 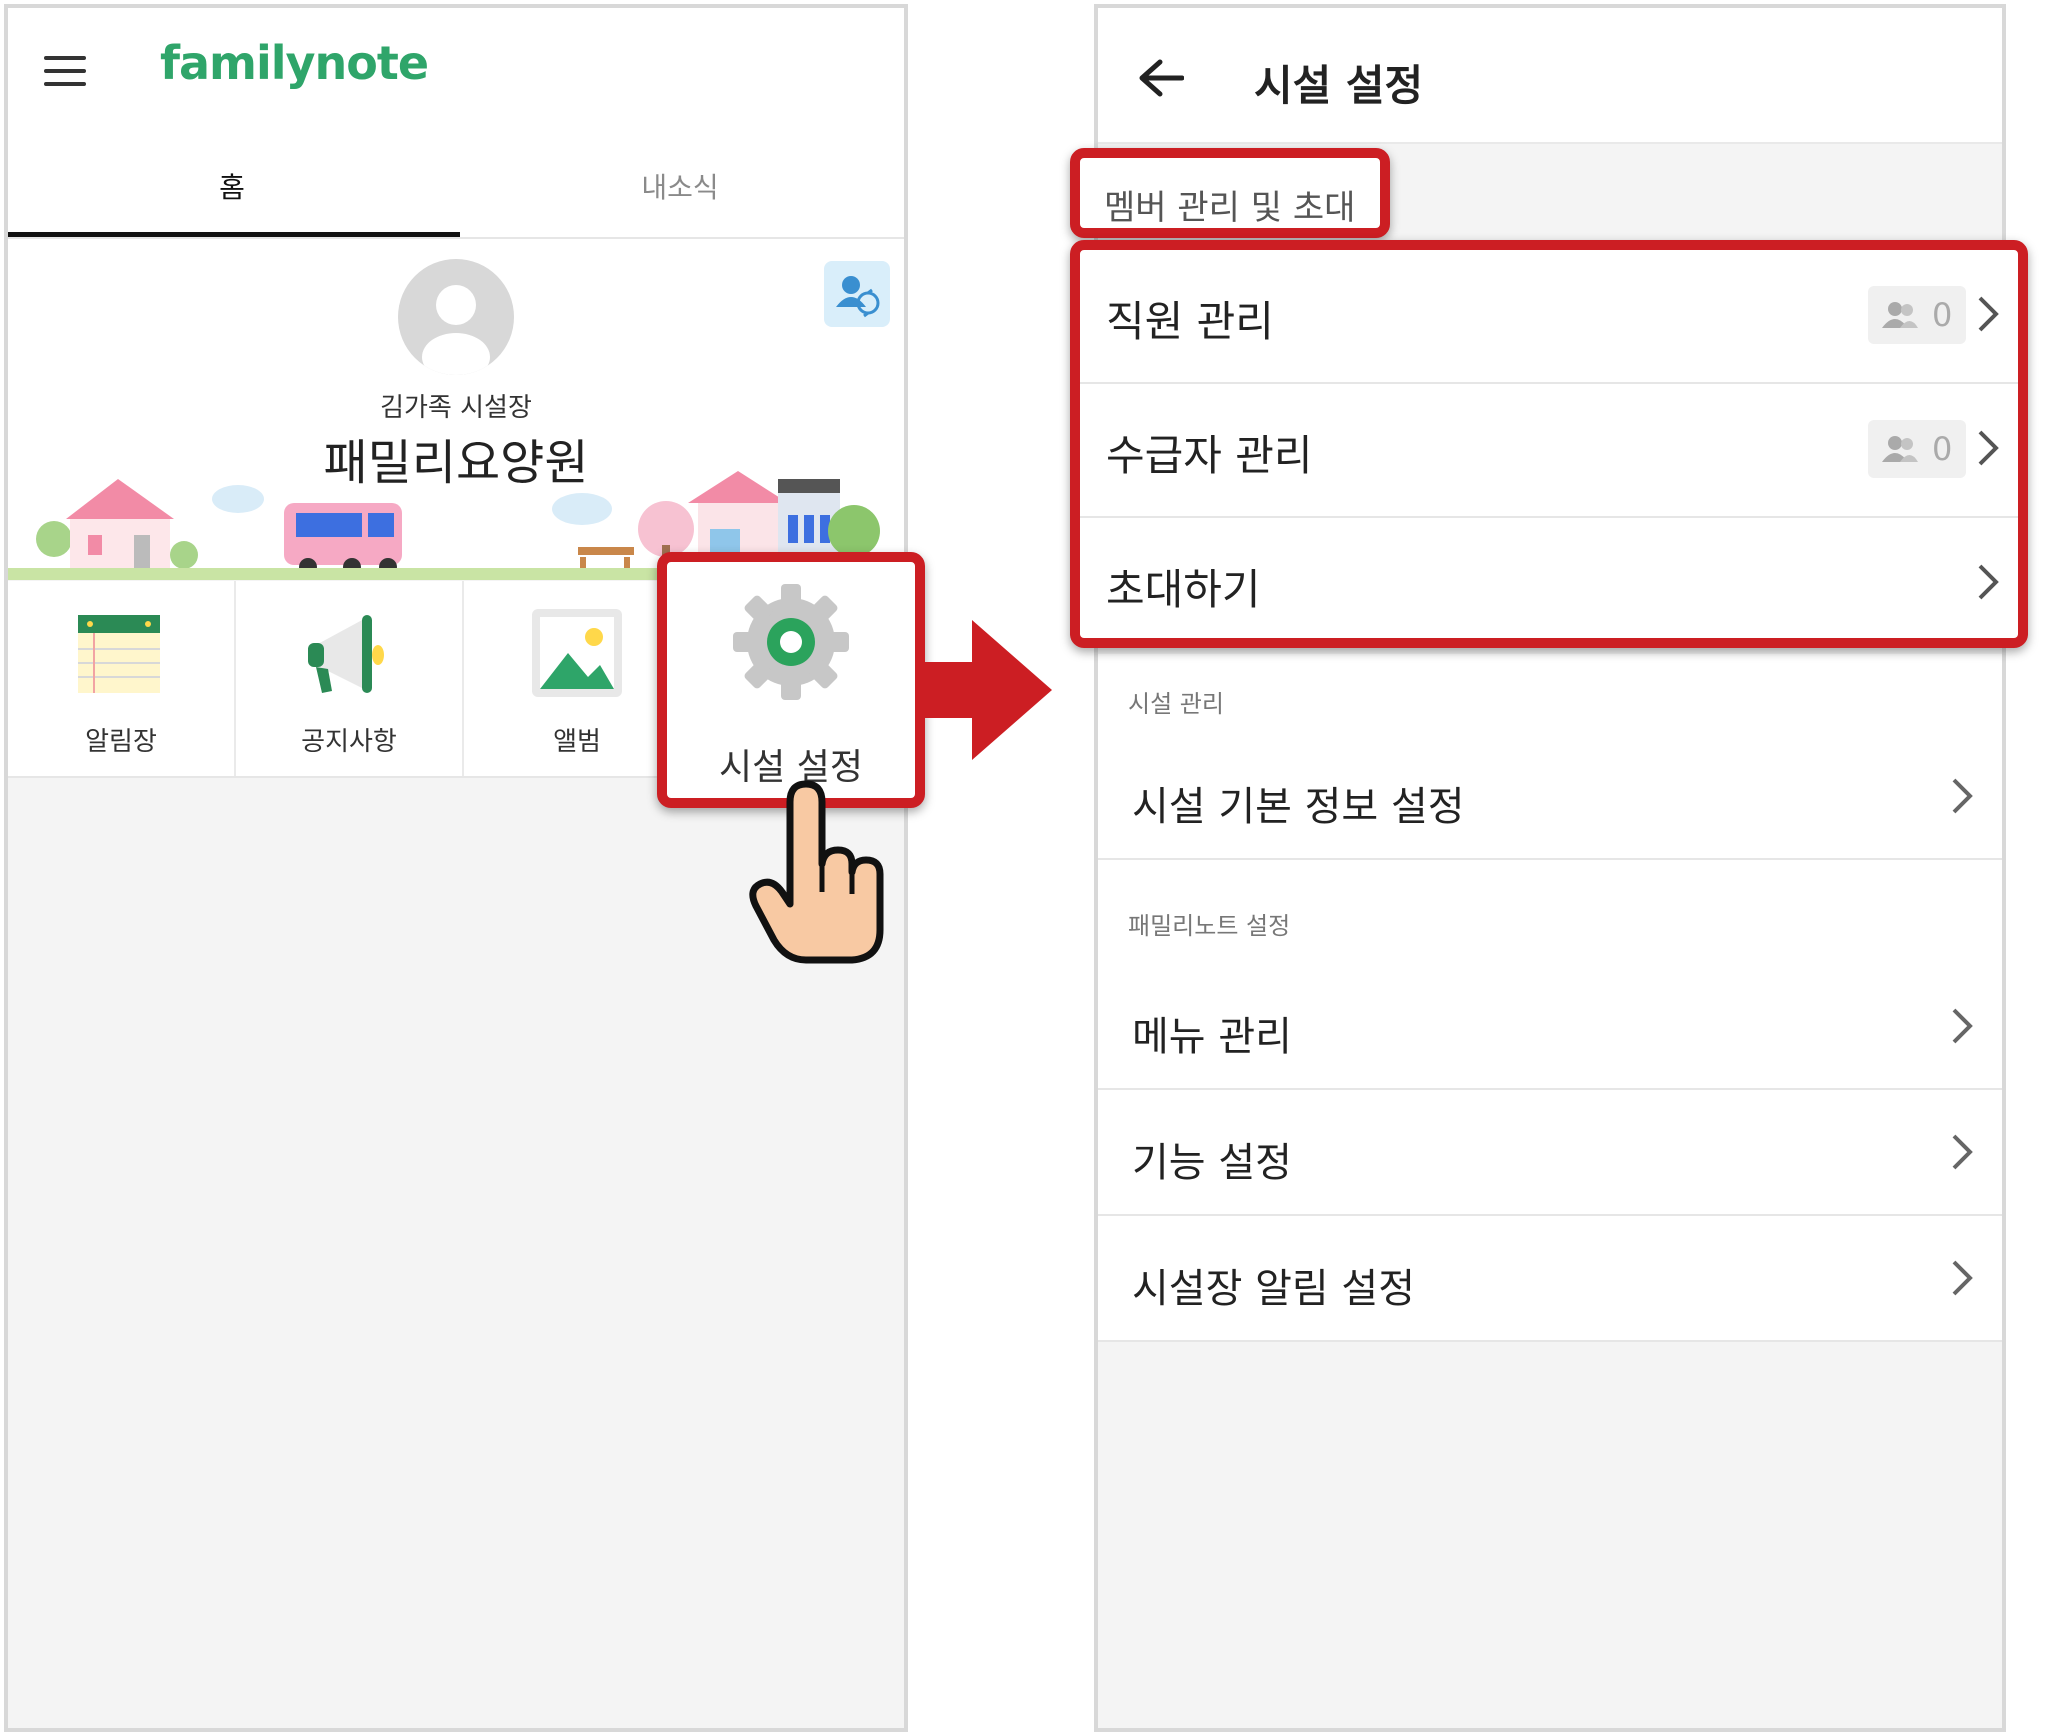 I want to click on menu-label: 알림장, so click(x=121, y=742).